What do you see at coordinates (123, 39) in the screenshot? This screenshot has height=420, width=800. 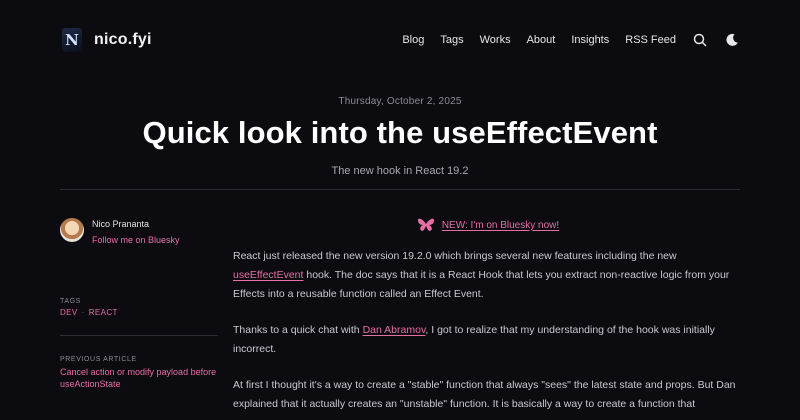 I see `site-name: nico.fyi` at bounding box center [123, 39].